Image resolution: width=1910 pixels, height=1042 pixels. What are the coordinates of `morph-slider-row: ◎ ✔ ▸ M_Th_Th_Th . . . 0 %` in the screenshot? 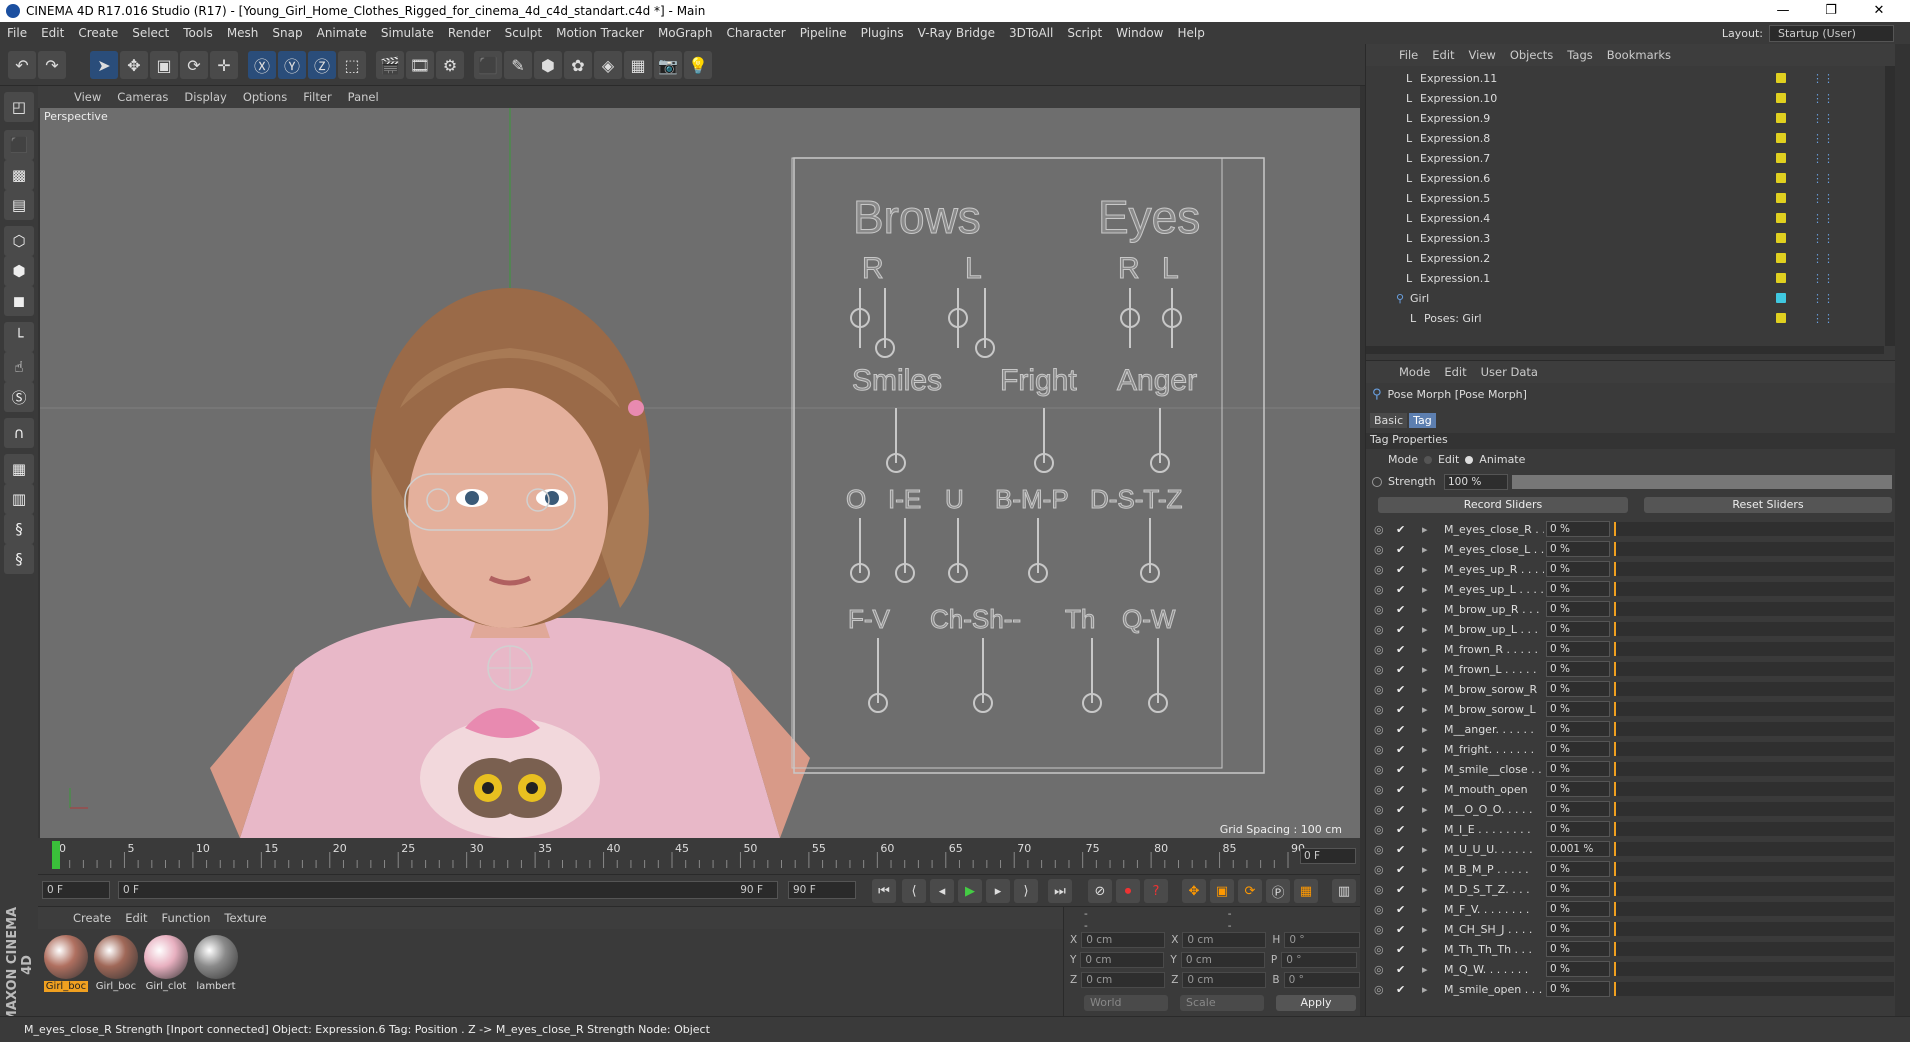 It's located at (1631, 949).